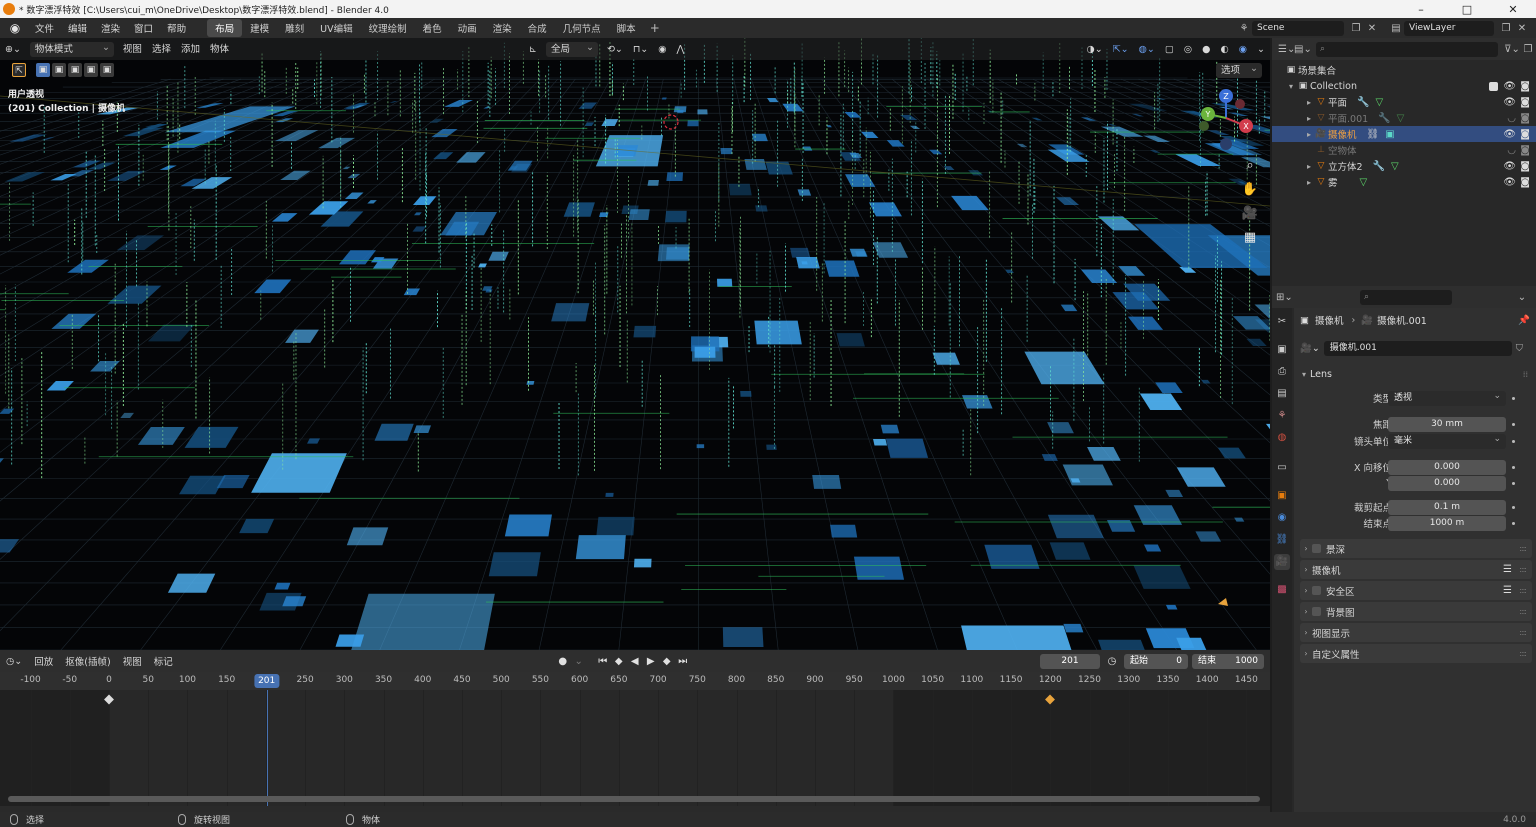 This screenshot has width=1536, height=827. Describe the element at coordinates (176, 28) in the screenshot. I see `menu-help: 帮助` at that location.